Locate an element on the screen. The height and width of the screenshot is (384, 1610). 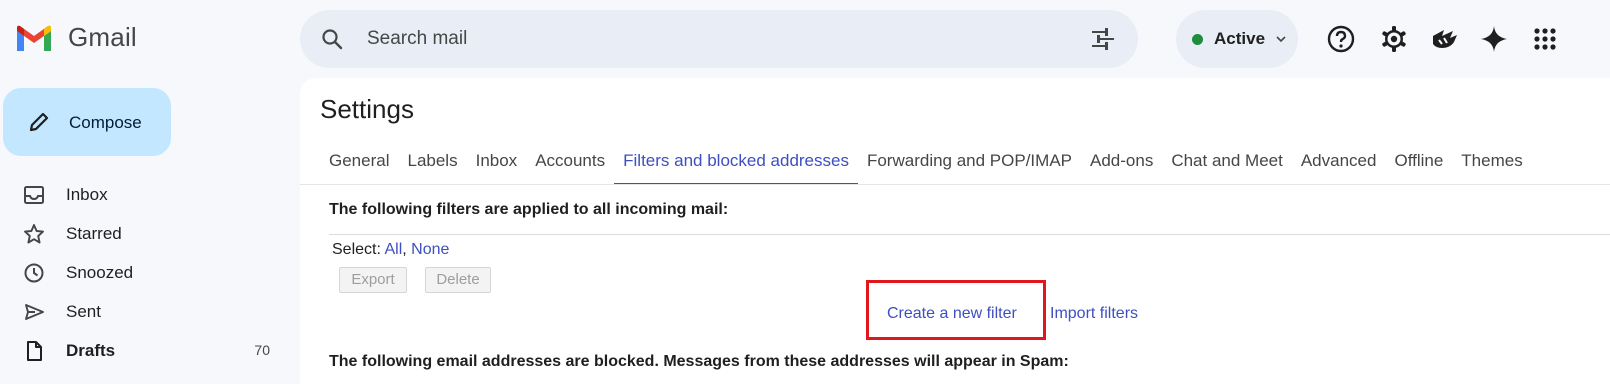
sidebar-item-drafts: Drafts 70 is located at coordinates (145, 350).